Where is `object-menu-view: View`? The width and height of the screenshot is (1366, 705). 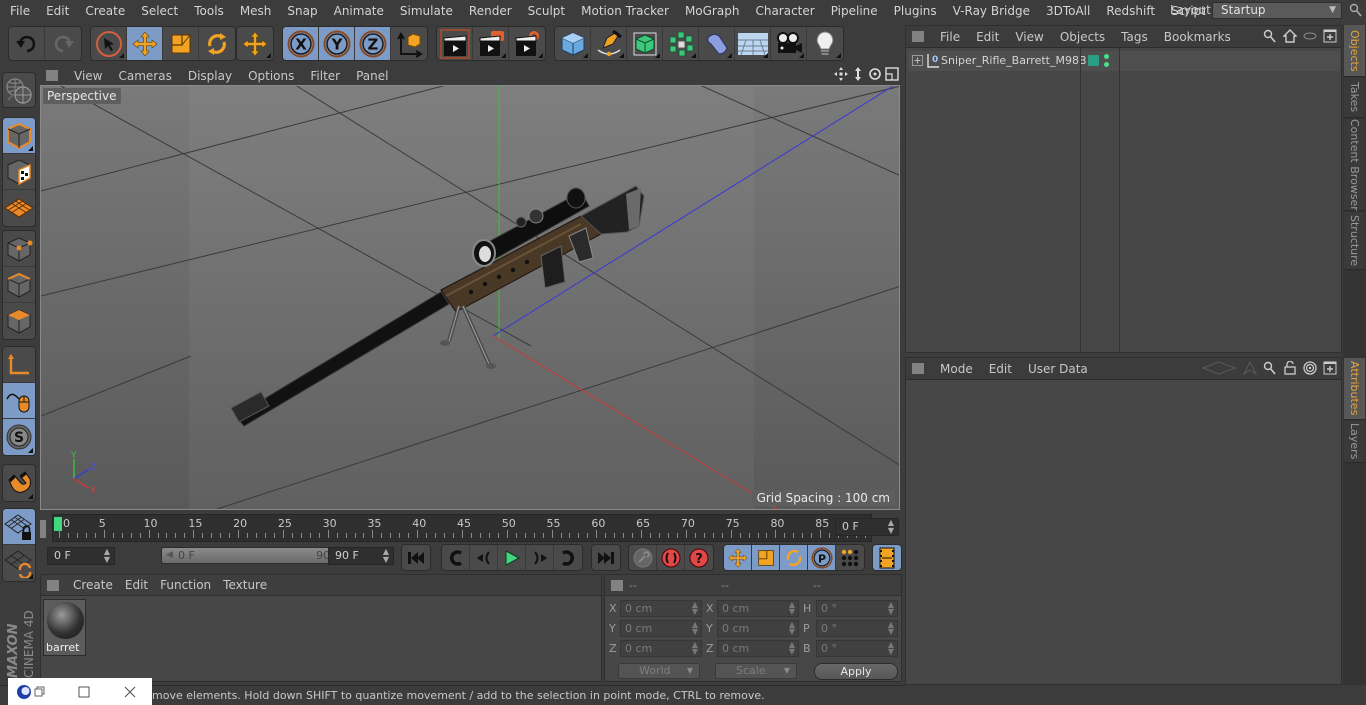 object-menu-view: View is located at coordinates (1029, 37).